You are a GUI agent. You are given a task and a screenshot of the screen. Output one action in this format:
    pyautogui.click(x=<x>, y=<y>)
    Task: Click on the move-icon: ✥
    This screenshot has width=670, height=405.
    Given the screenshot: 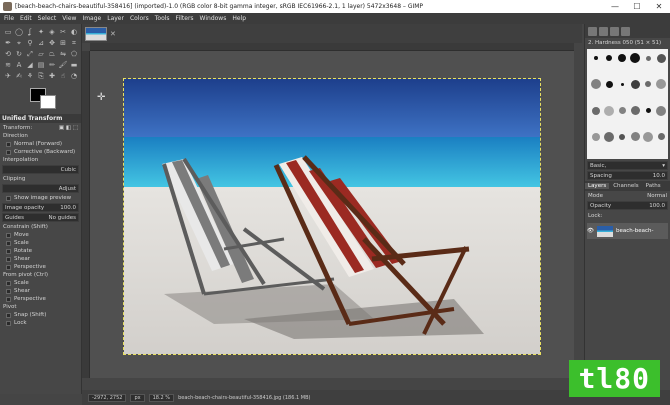 What is the action you would take?
    pyautogui.click(x=52, y=43)
    